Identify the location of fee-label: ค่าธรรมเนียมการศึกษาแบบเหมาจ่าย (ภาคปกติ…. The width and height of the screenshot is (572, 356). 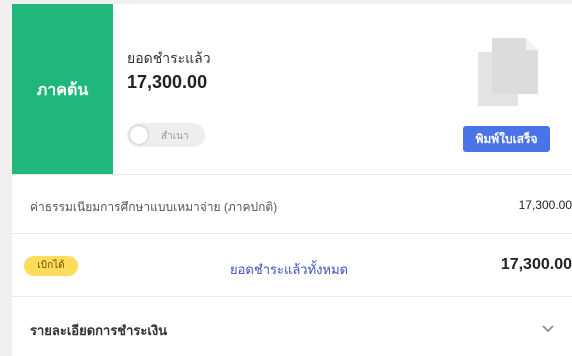
(154, 207).